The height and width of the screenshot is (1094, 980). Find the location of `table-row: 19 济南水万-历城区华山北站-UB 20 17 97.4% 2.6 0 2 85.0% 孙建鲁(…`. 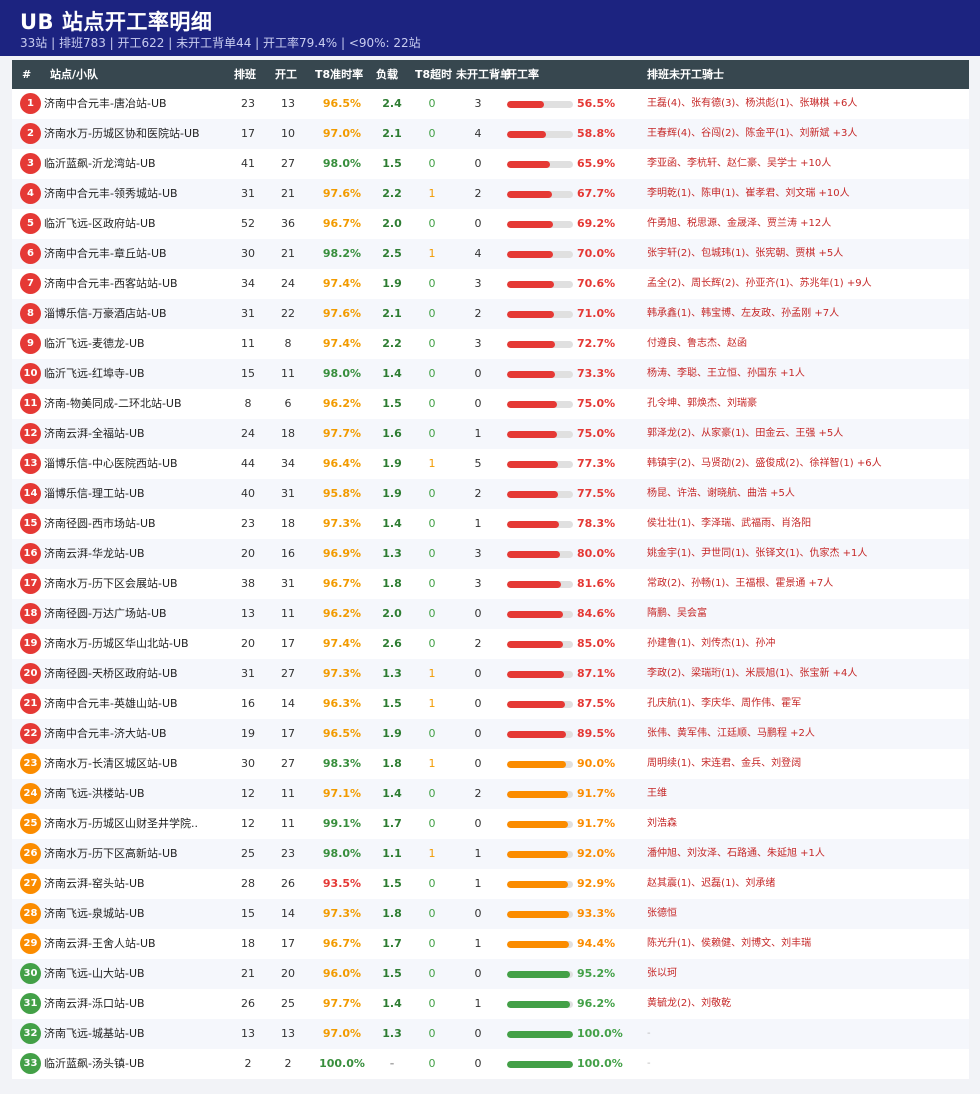

table-row: 19 济南水万-历城区华山北站-UB 20 17 97.4% 2.6 0 2 85.0% 孙建鲁(… is located at coordinates (490, 644).